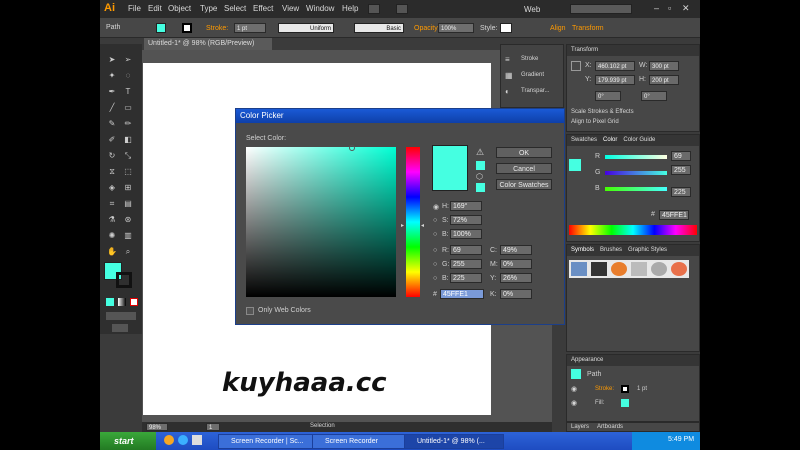 The image size is (800, 450). Describe the element at coordinates (615, 80) in the screenshot. I see `y-field: 179.939 pt` at that location.